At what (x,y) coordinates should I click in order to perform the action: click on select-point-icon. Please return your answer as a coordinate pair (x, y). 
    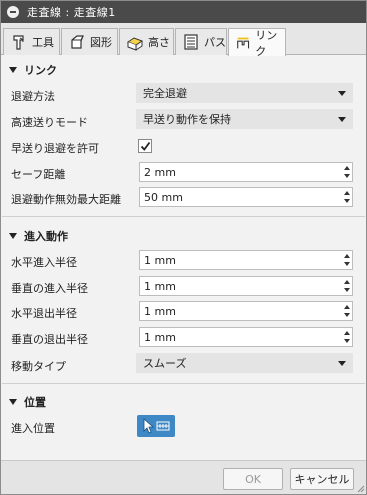
    Looking at the image, I should click on (156, 426).